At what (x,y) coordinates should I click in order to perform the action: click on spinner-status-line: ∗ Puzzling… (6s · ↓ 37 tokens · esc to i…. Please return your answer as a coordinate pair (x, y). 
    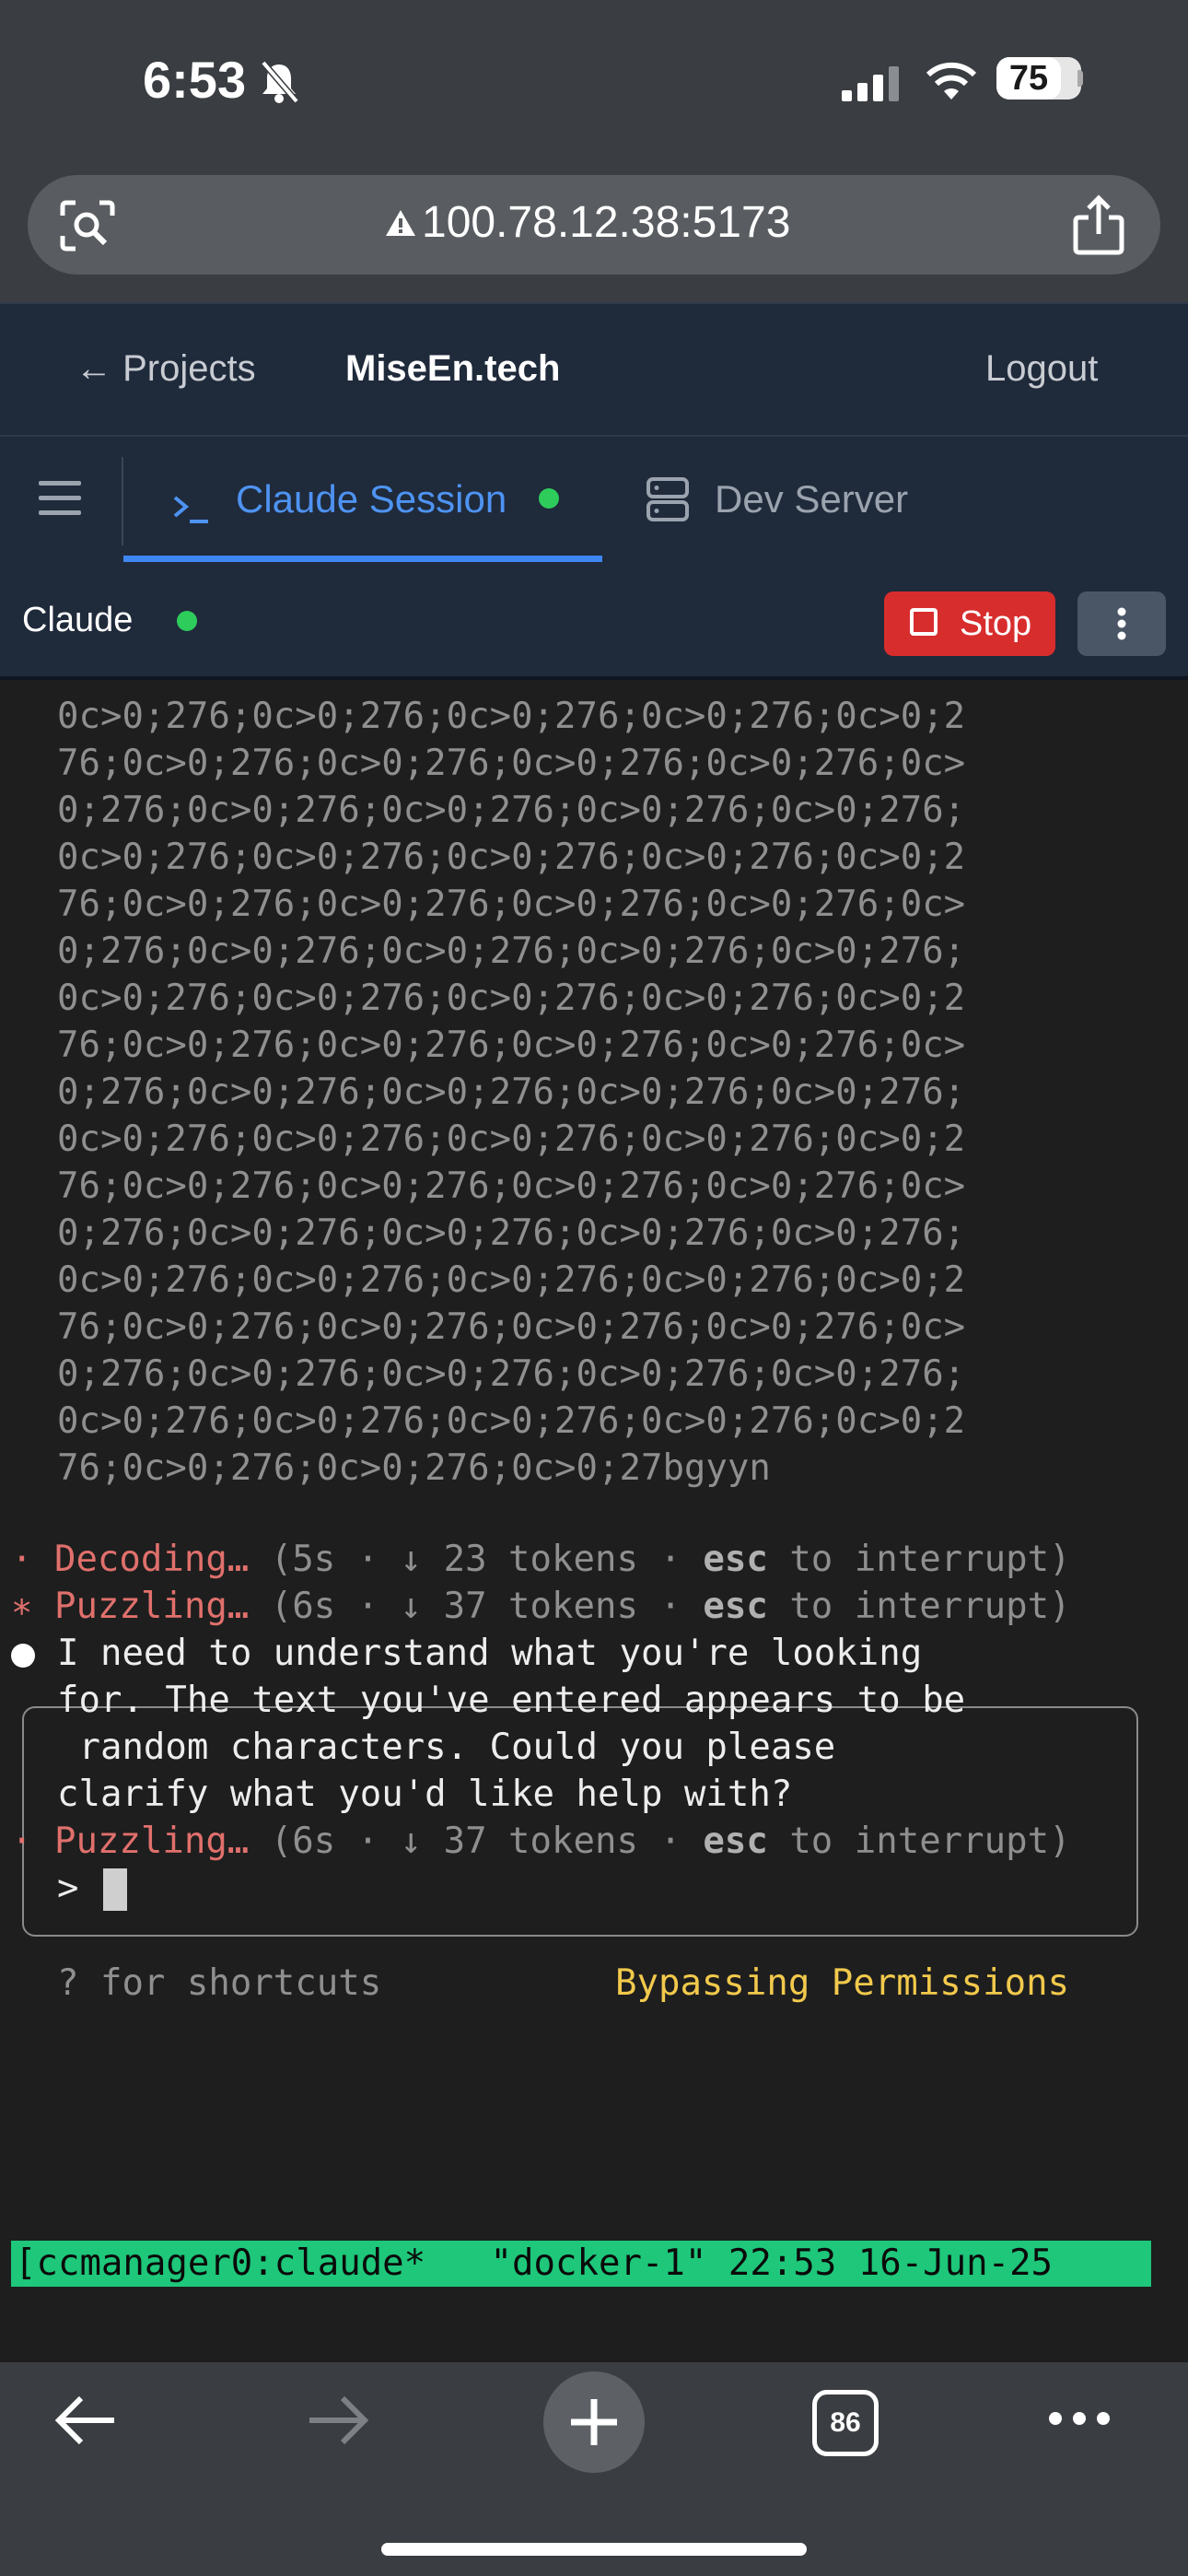
    Looking at the image, I should click on (541, 1606).